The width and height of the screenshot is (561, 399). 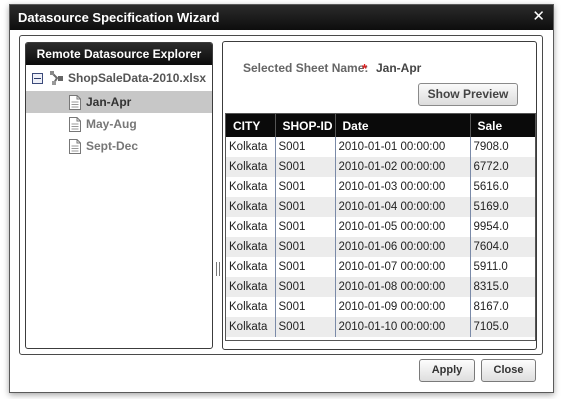 What do you see at coordinates (37, 78) in the screenshot?
I see `collapse-toggle-icon` at bounding box center [37, 78].